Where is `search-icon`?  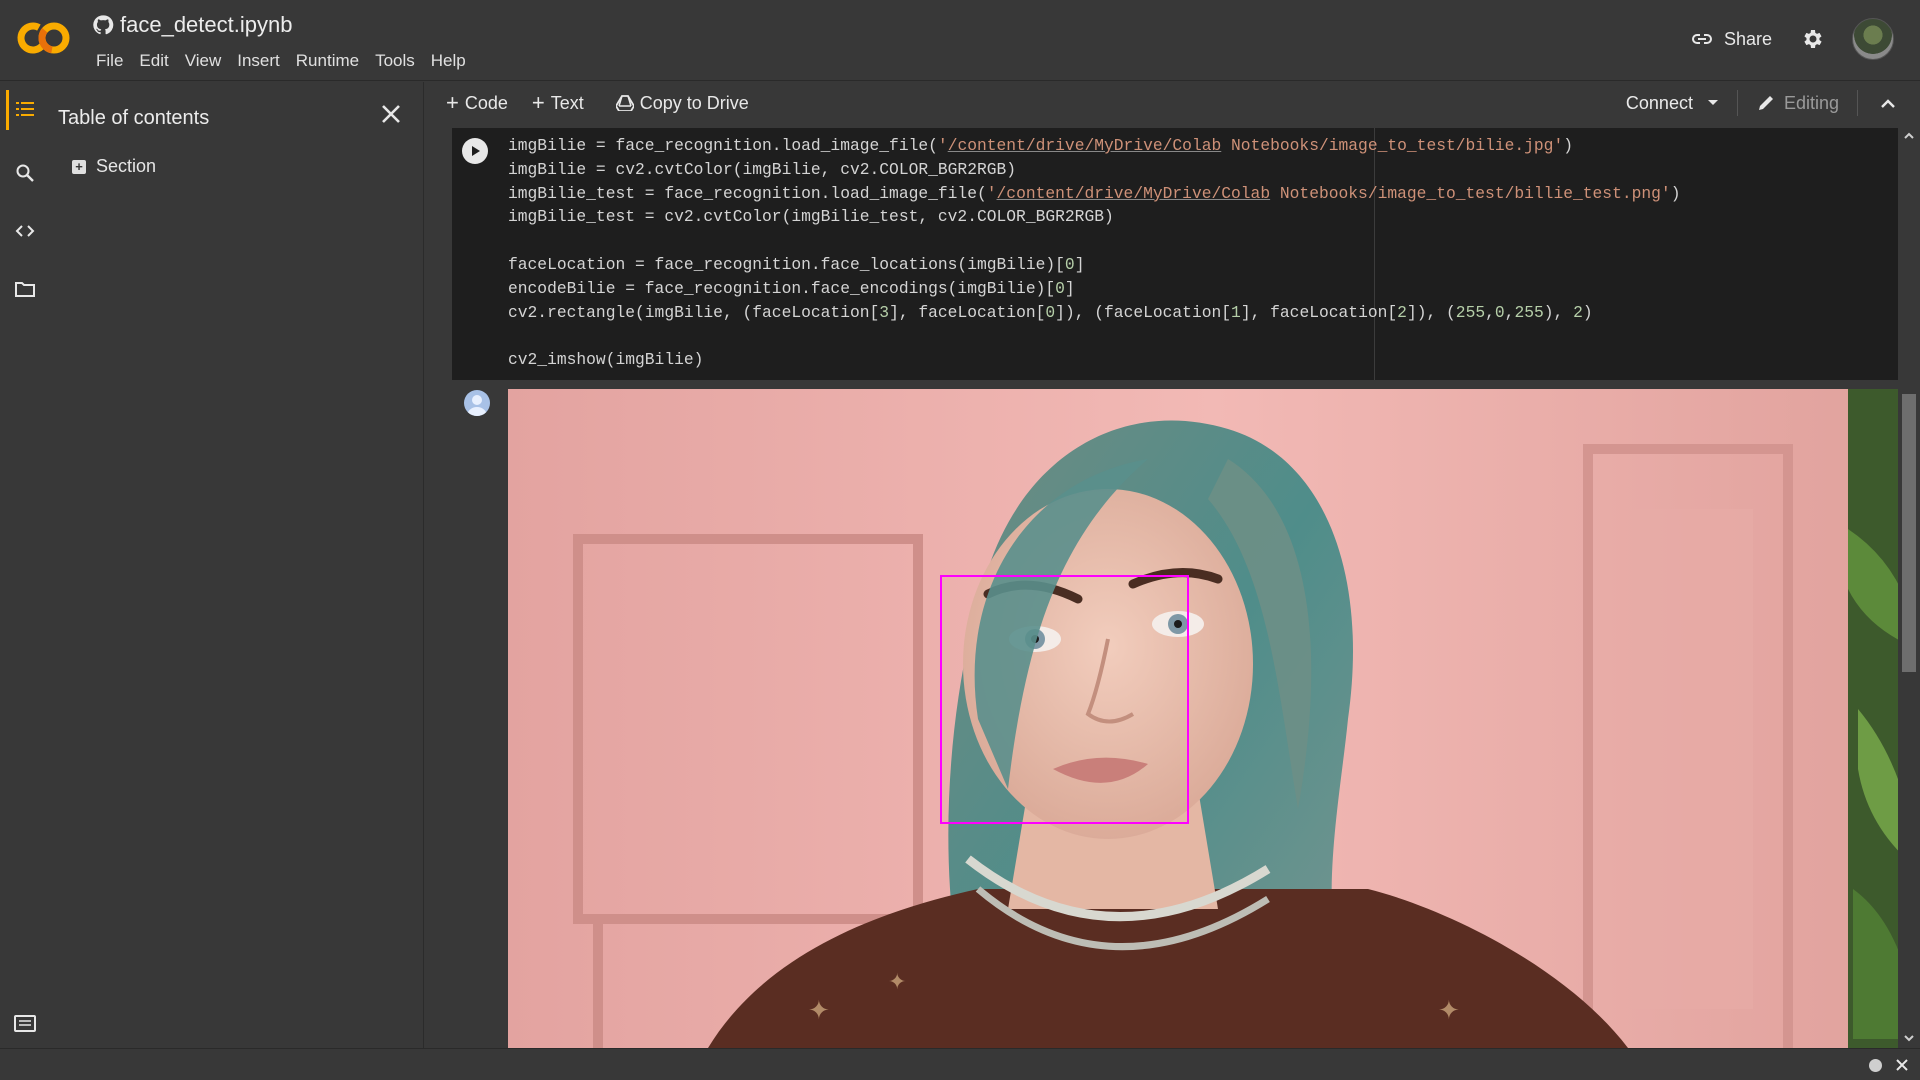 search-icon is located at coordinates (25, 173).